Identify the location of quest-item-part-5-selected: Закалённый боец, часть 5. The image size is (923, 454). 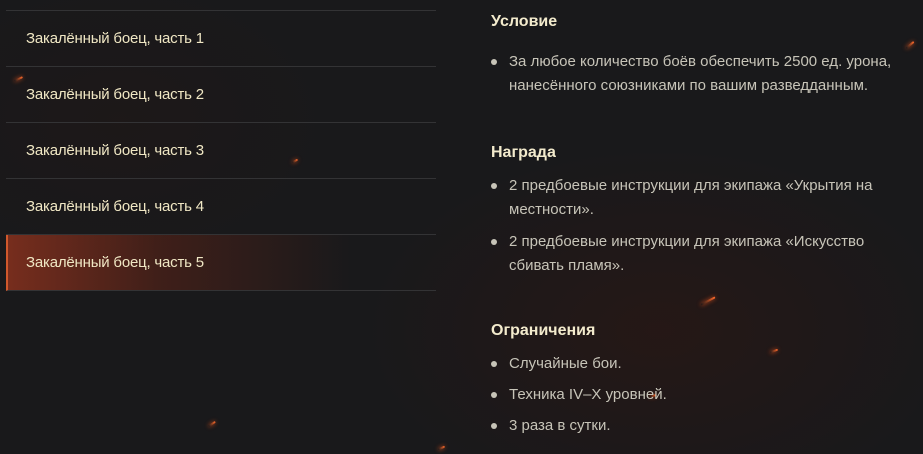
(221, 263).